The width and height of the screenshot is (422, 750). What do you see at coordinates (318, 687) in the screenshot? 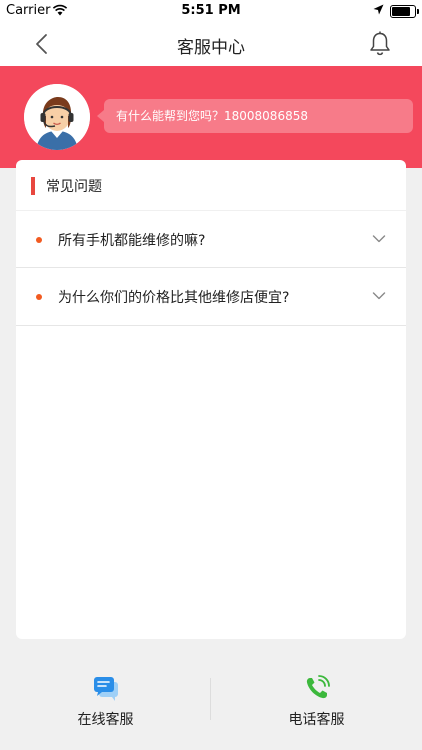
I see `phone-call-icon` at bounding box center [318, 687].